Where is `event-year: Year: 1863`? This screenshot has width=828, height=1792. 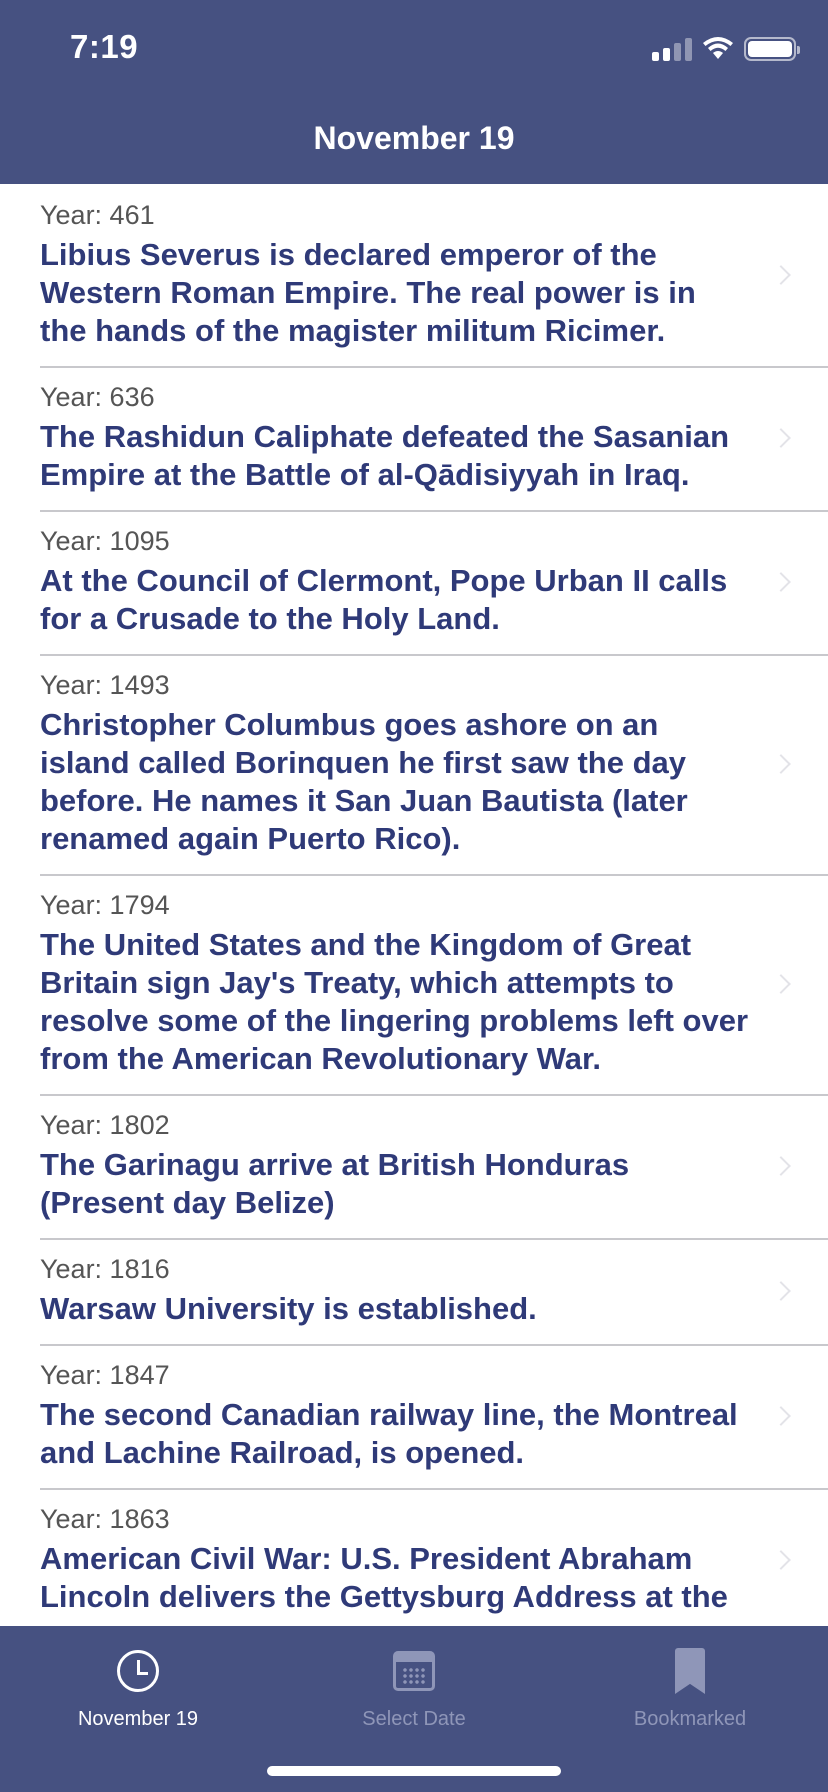 event-year: Year: 1863 is located at coordinates (105, 1519).